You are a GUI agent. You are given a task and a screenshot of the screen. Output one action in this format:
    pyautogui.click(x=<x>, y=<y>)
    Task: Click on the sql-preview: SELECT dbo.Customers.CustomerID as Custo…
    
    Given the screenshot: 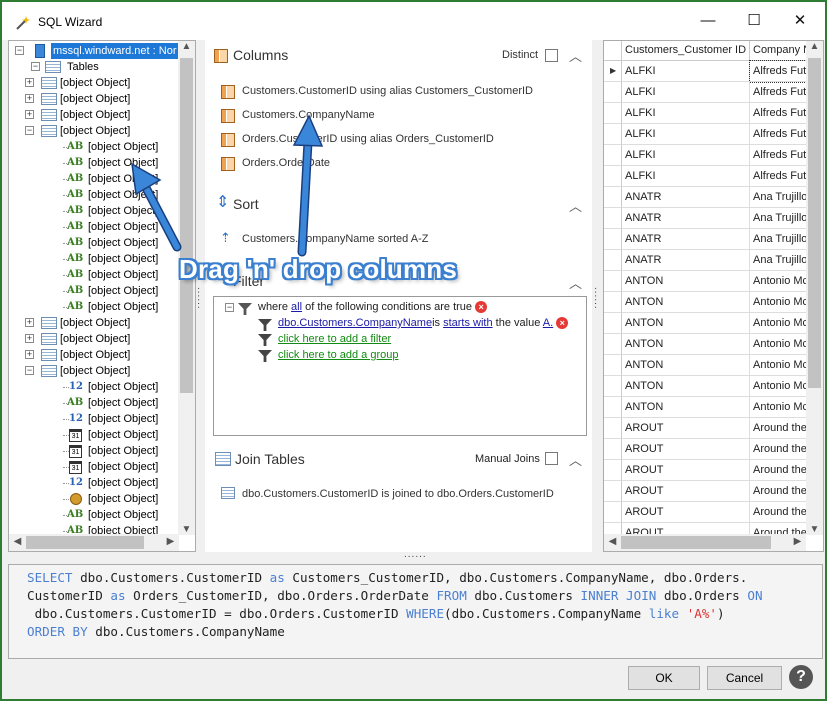 What is the action you would take?
    pyautogui.click(x=415, y=611)
    